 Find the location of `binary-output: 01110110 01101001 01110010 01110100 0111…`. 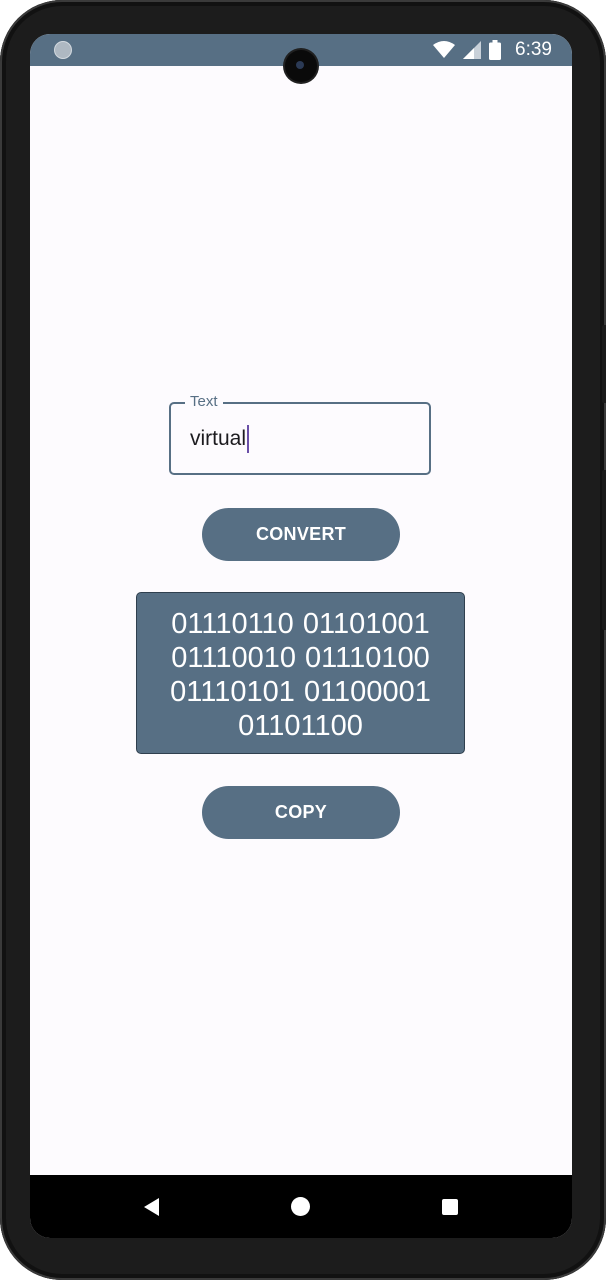

binary-output: 01110110 01101001 01110010 01110100 0111… is located at coordinates (300, 673).